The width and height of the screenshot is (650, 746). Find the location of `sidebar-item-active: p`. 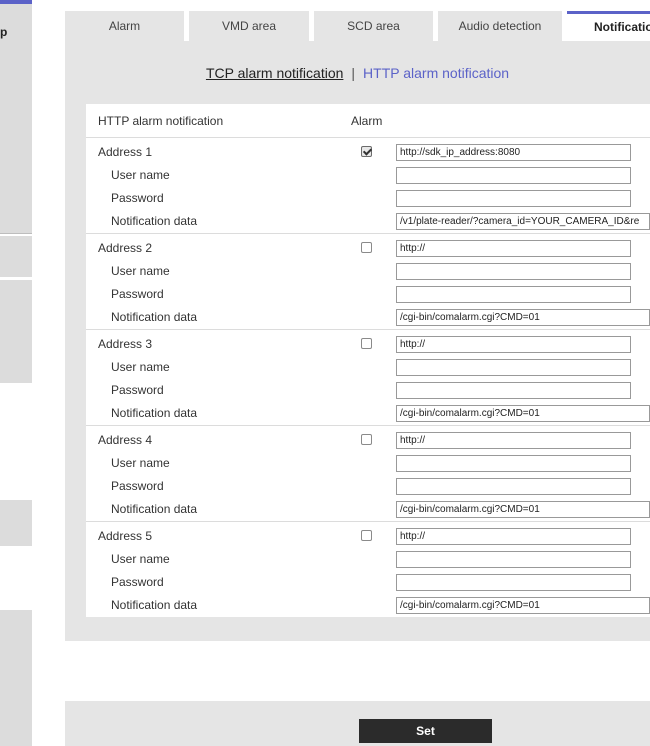

sidebar-item-active: p is located at coordinates (16, 118).